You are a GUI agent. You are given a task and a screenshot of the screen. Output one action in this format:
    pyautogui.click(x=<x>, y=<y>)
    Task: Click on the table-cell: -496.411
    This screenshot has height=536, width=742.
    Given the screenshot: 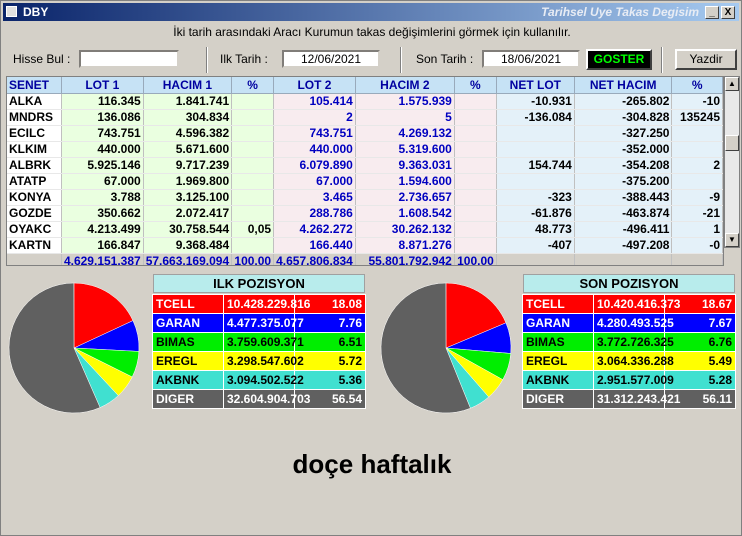 What is the action you would take?
    pyautogui.click(x=623, y=229)
    